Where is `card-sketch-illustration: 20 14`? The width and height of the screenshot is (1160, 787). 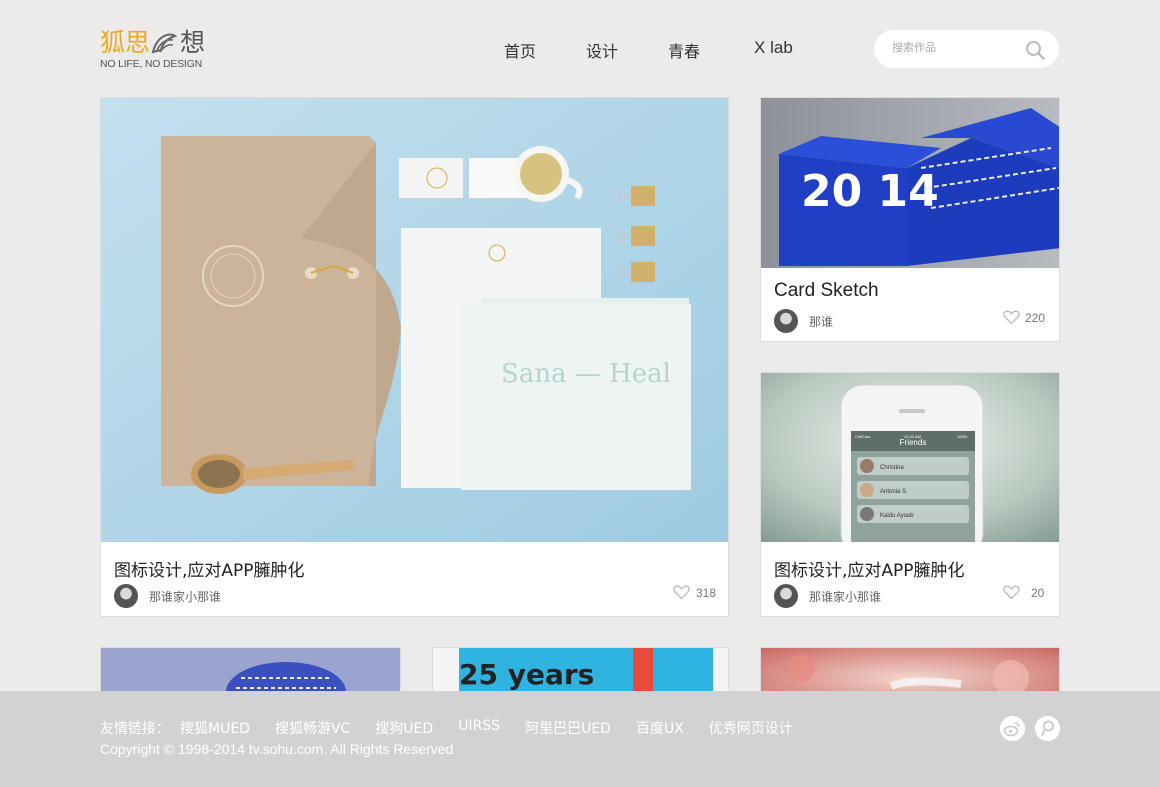 card-sketch-illustration: 20 14 is located at coordinates (910, 183).